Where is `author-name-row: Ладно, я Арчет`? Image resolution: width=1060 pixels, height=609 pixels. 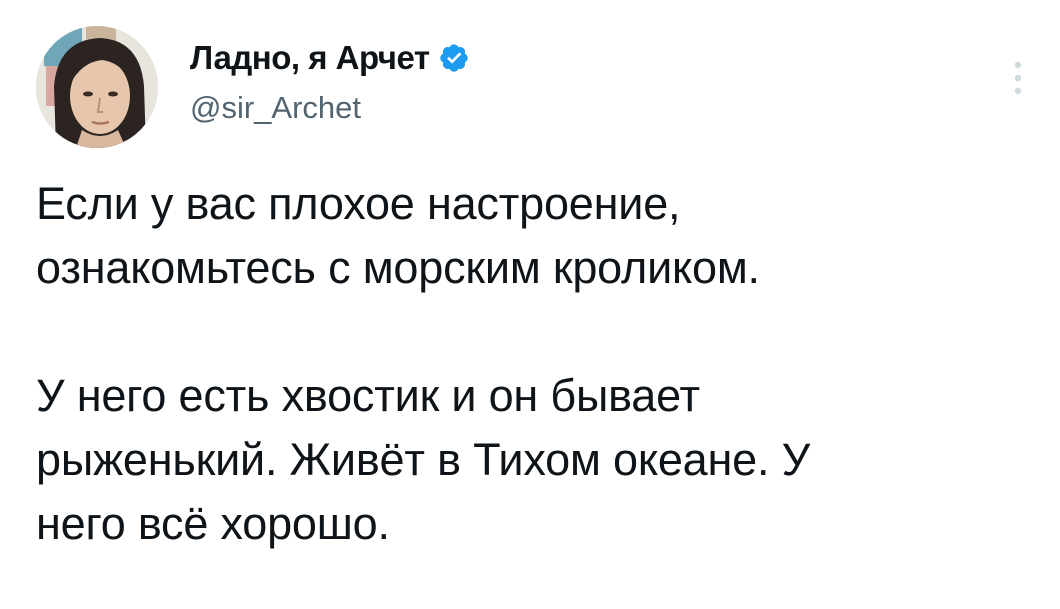 author-name-row: Ладно, я Арчет is located at coordinates (330, 58).